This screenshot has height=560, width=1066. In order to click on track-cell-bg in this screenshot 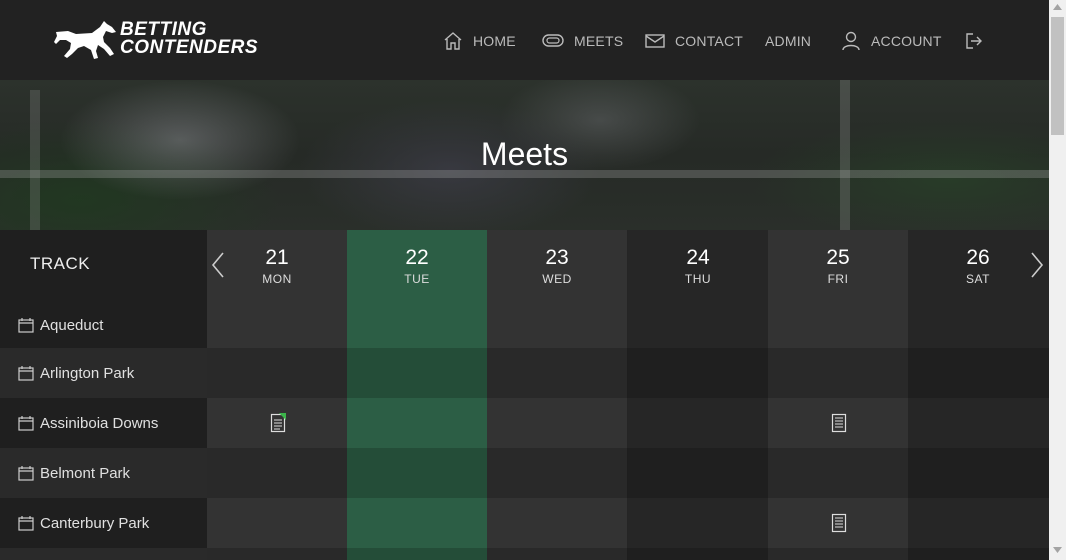, I will do `click(103, 554)`.